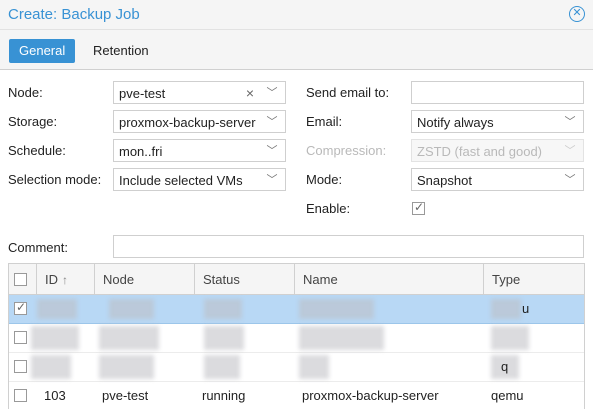  What do you see at coordinates (505, 366) in the screenshot?
I see `row-type: q` at bounding box center [505, 366].